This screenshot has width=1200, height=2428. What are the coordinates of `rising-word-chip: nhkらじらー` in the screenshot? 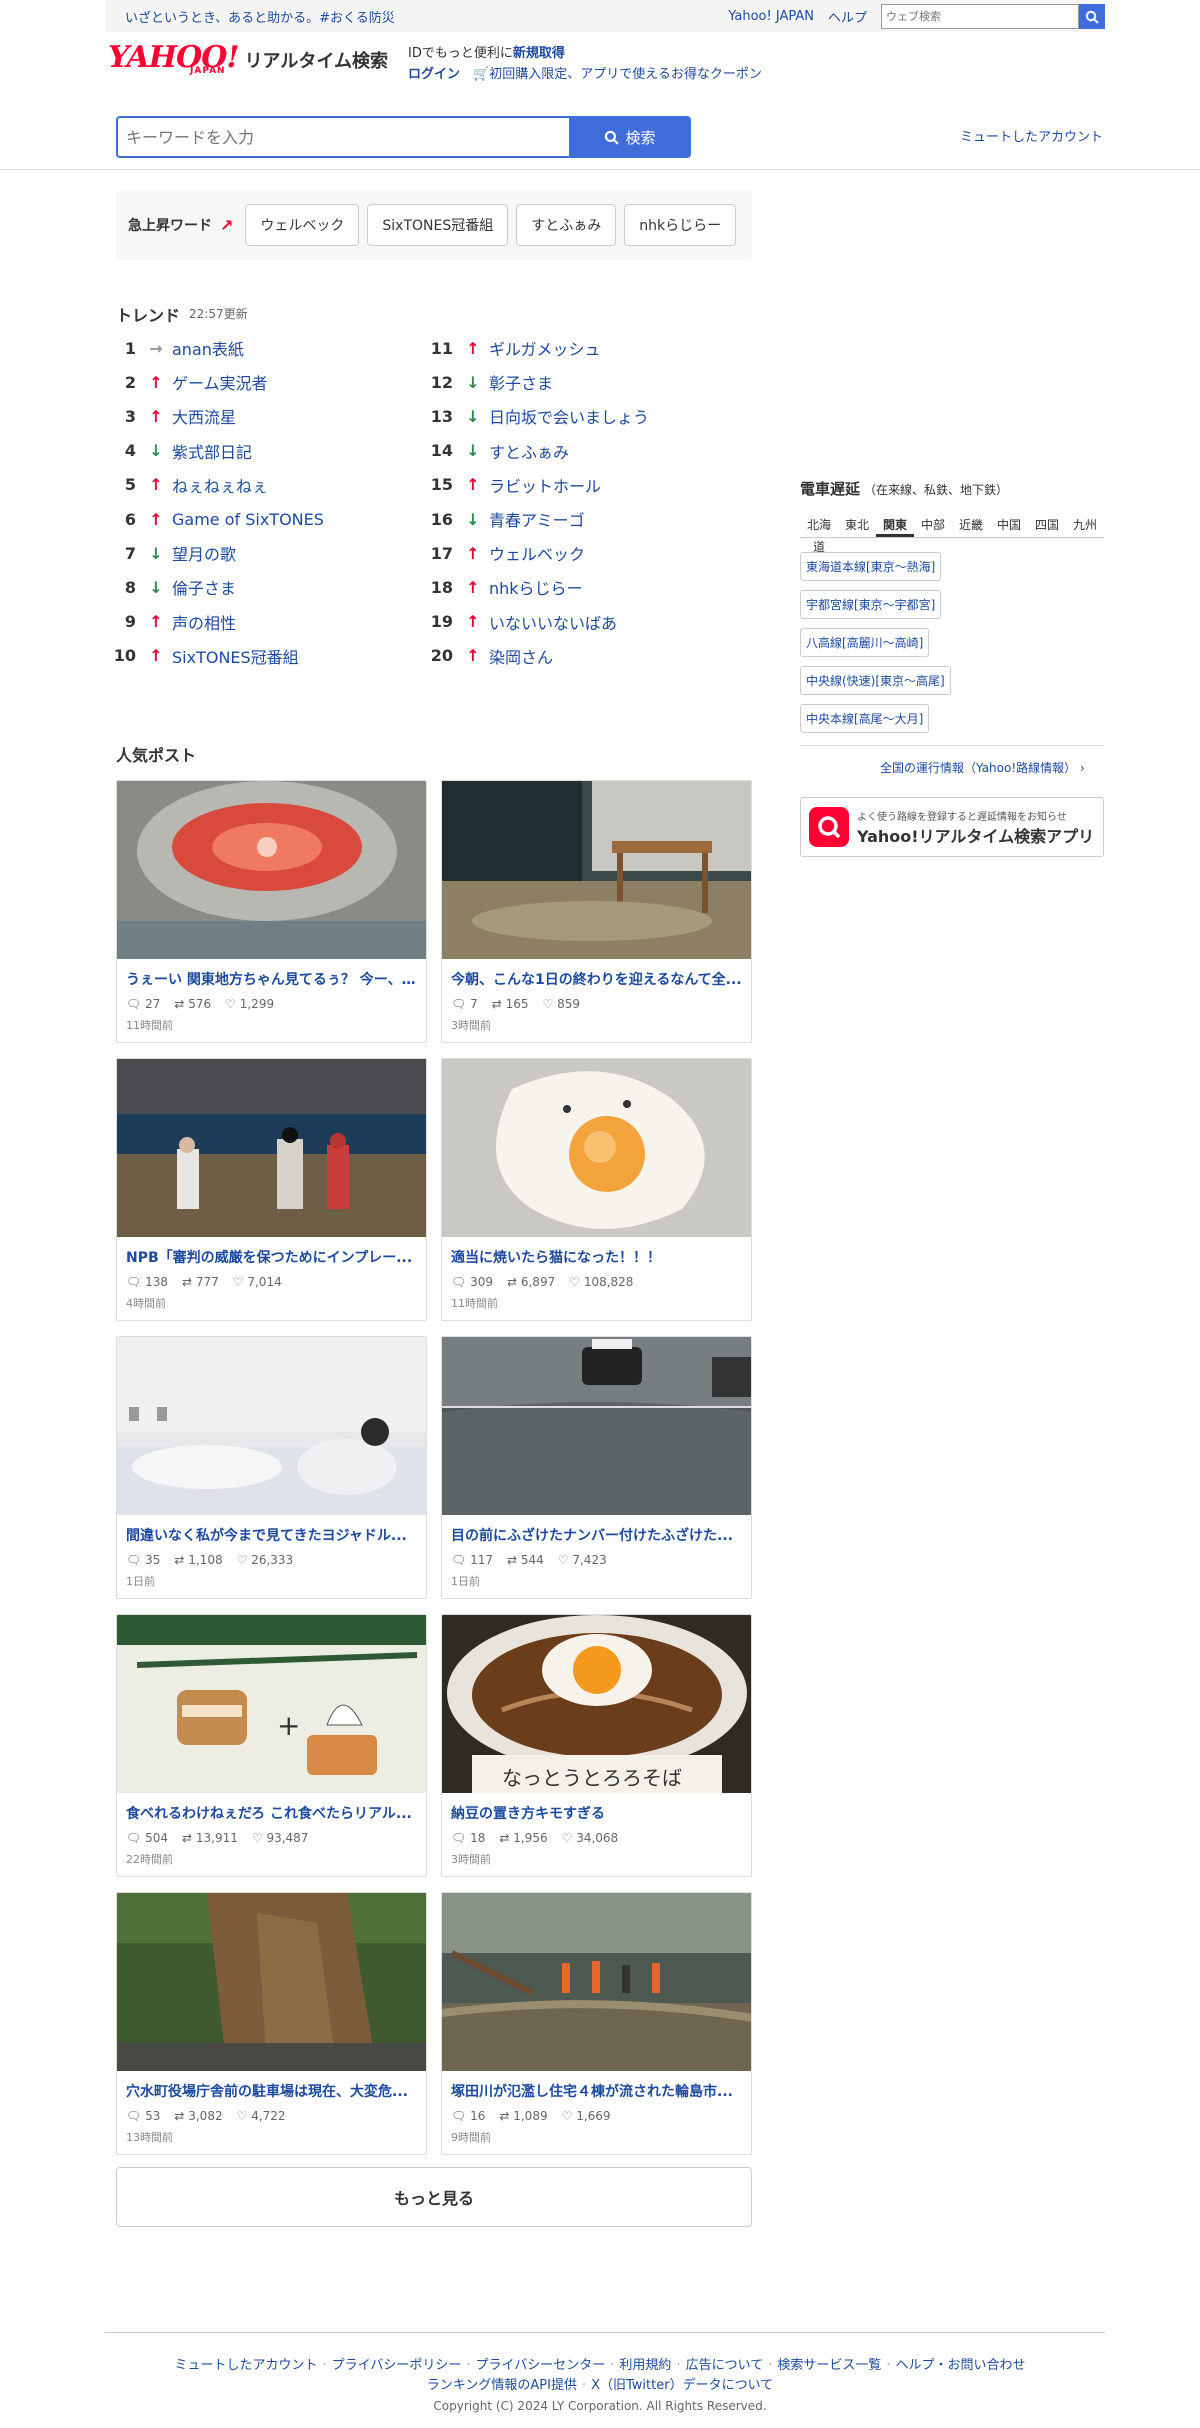 It's located at (680, 225).